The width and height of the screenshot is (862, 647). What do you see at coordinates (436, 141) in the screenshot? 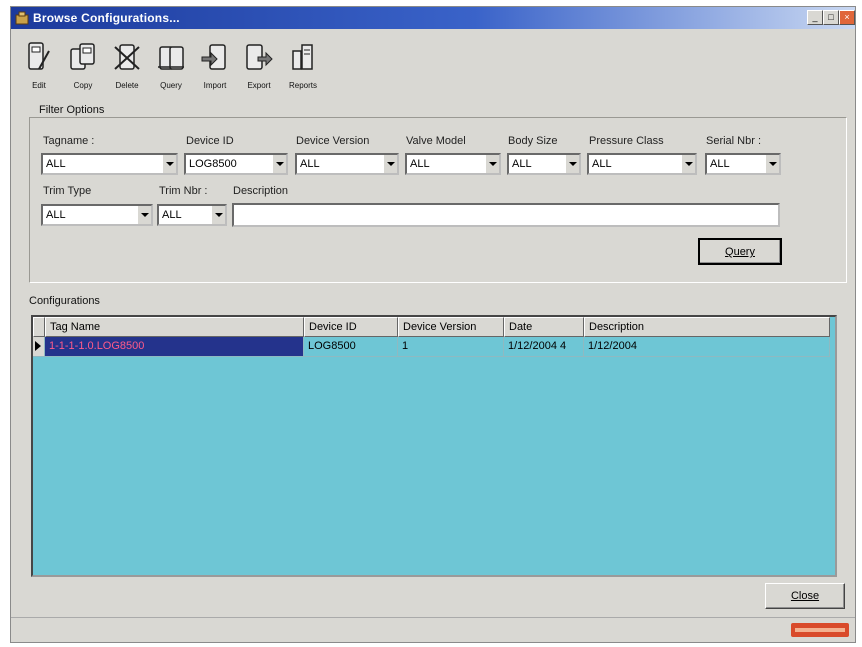
I see `valve-model-label: Valve Model` at bounding box center [436, 141].